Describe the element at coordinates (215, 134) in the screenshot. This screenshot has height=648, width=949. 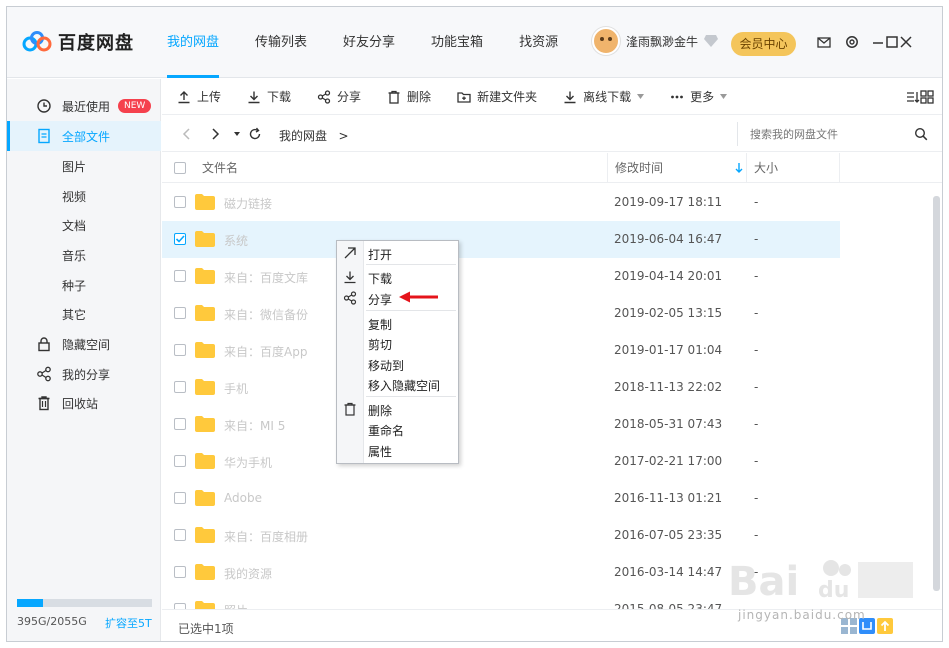
I see `forward-icon` at that location.